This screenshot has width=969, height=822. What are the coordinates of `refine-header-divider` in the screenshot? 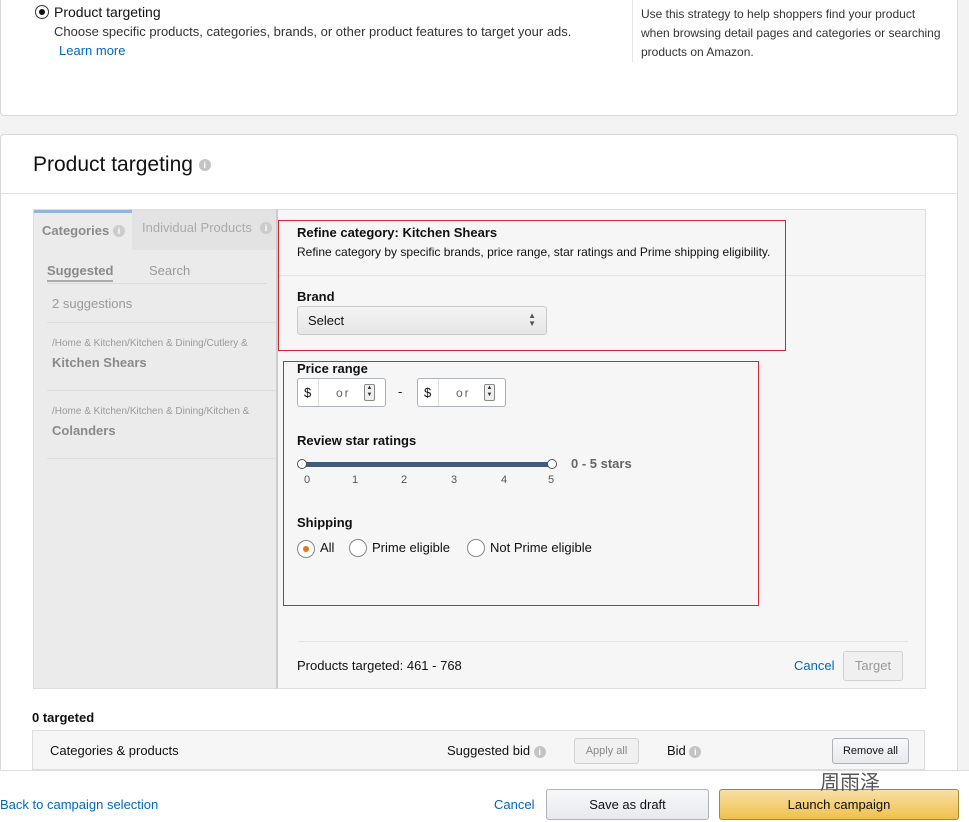 It's located at (602, 275).